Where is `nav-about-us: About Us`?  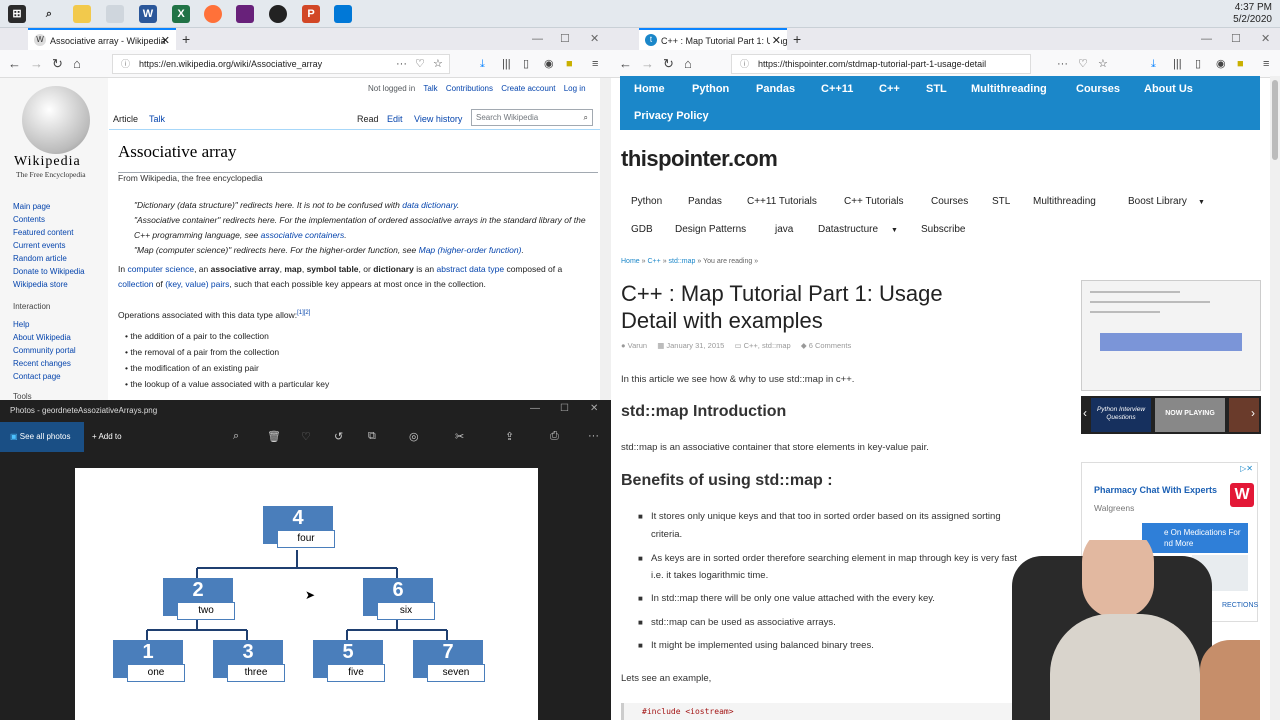 nav-about-us: About Us is located at coordinates (1168, 89).